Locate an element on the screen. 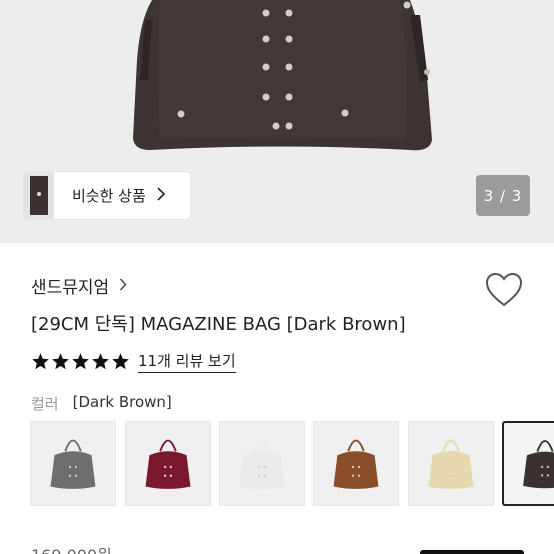  buy-button is located at coordinates (472, 552).